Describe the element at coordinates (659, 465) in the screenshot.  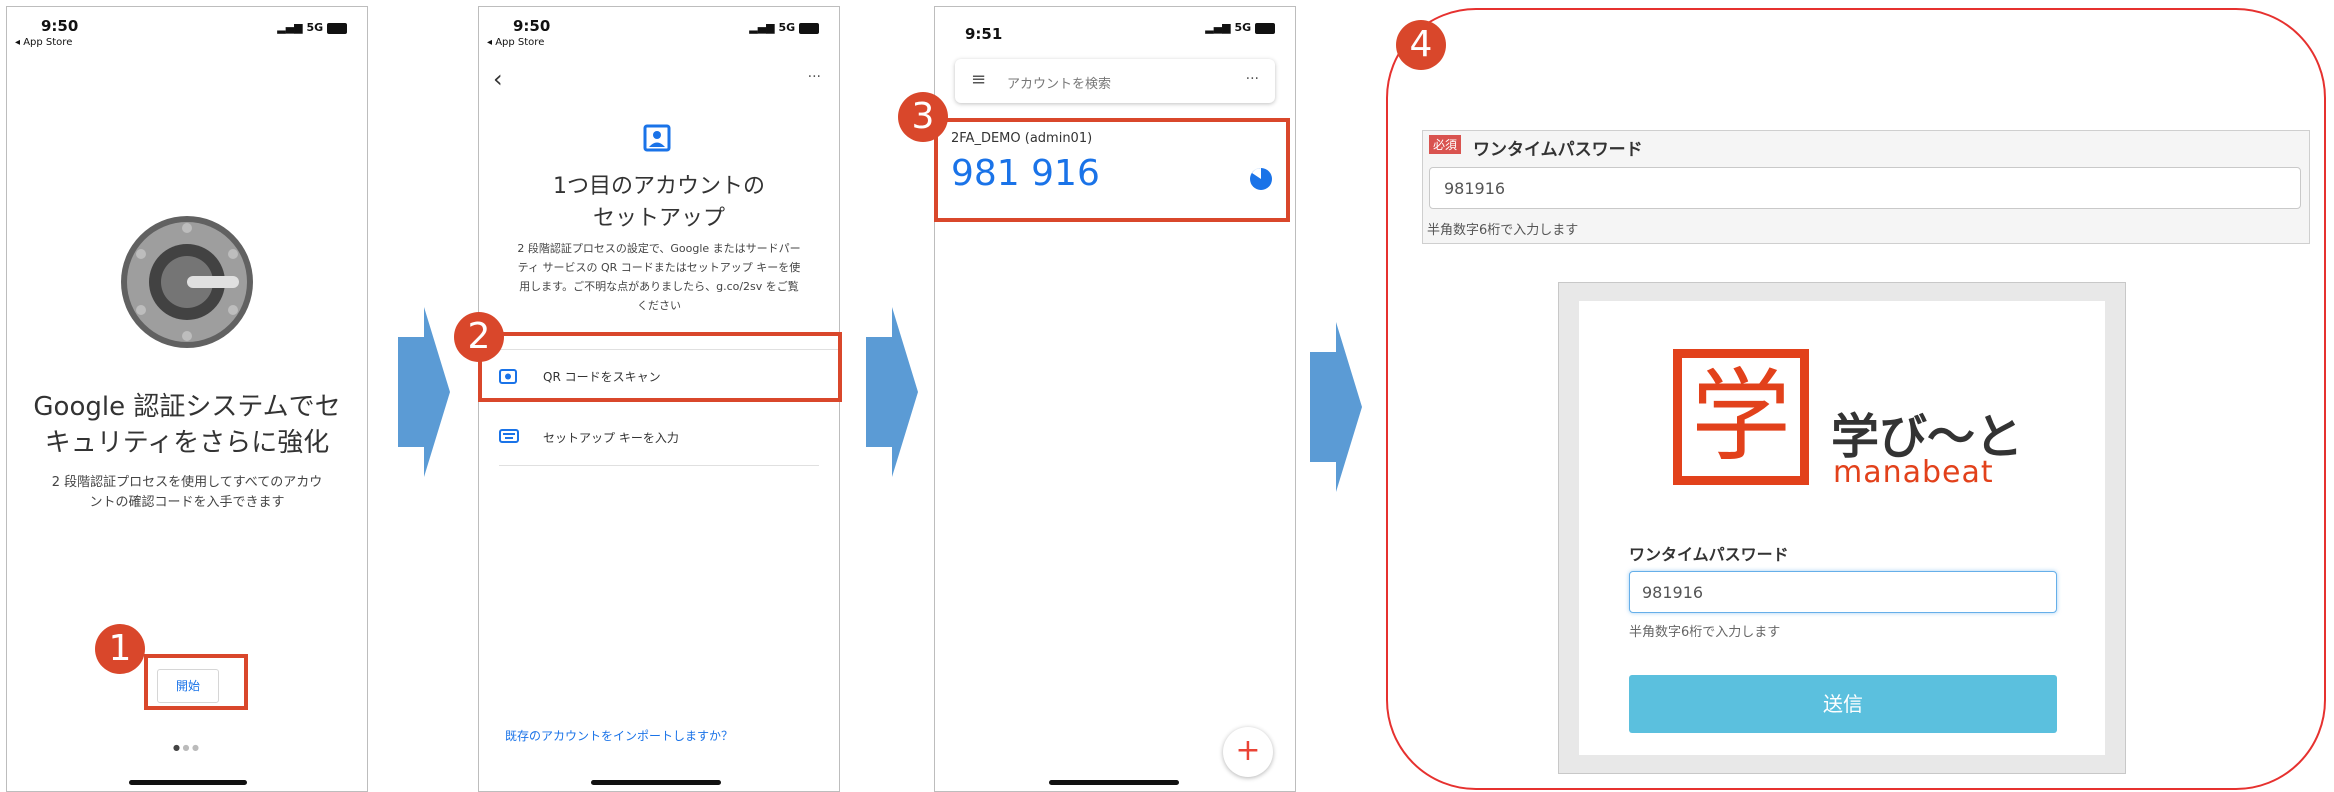
I see `divider` at that location.